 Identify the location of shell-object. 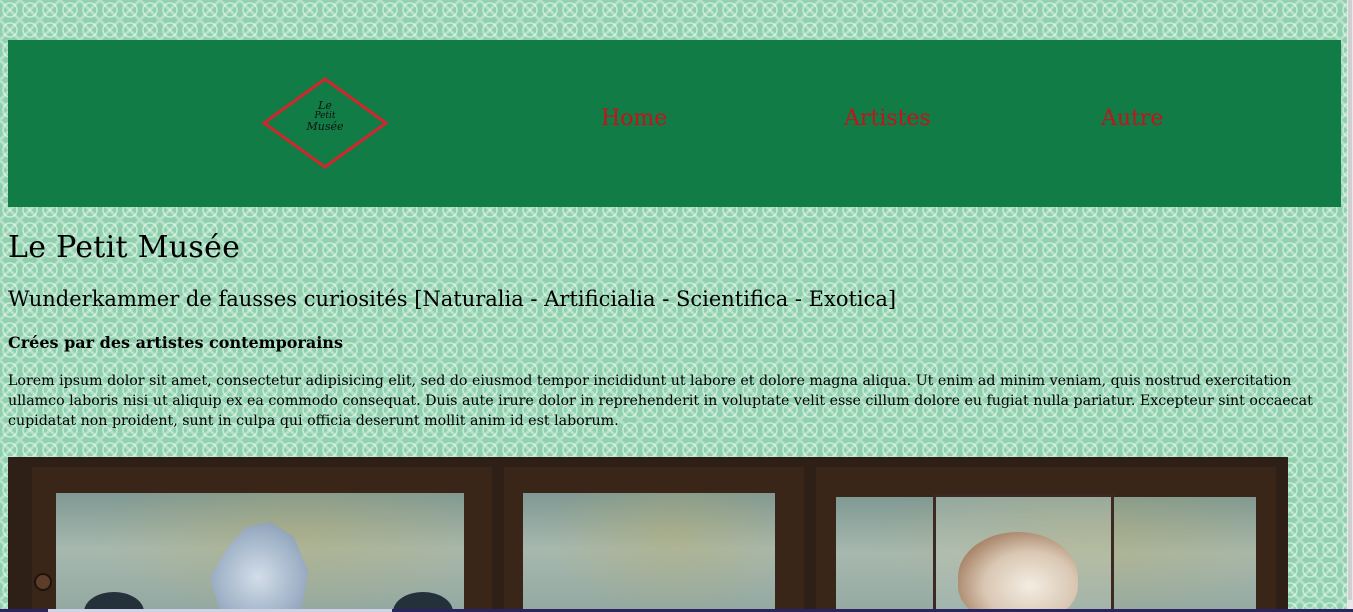
(1018, 572).